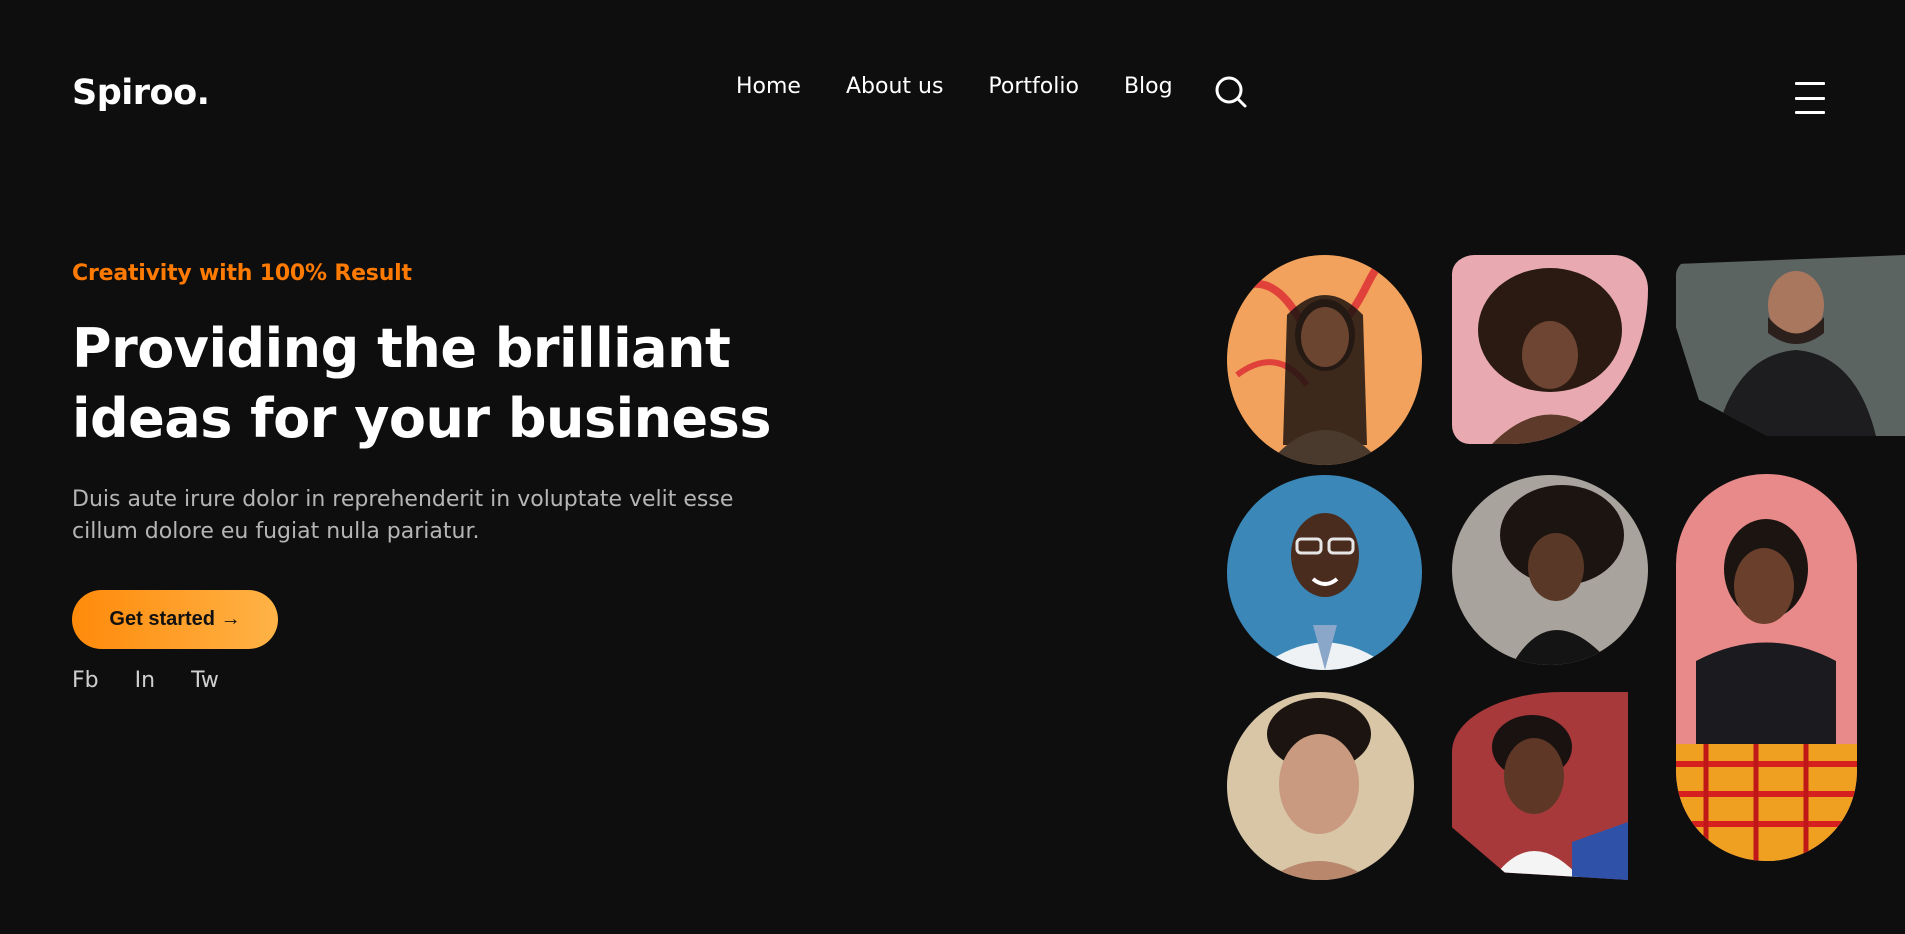 The image size is (1905, 934). I want to click on hamburger-menu-icon, so click(1810, 98).